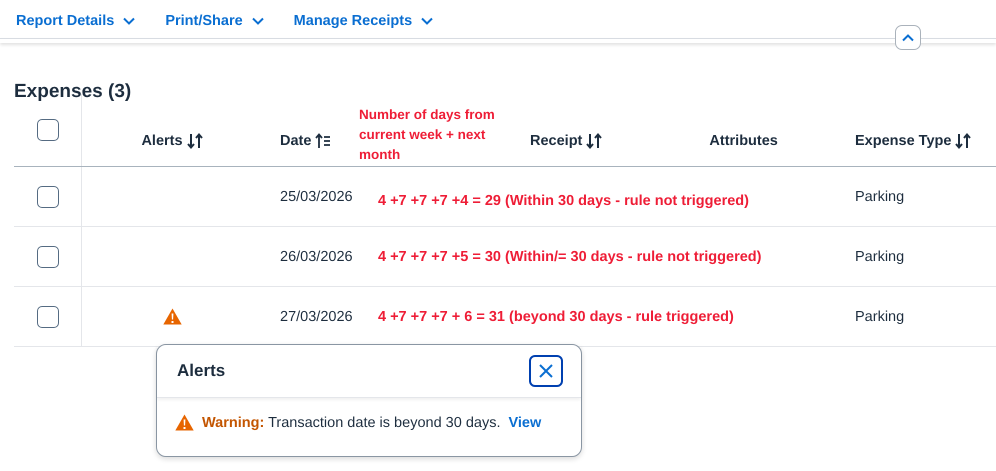 The width and height of the screenshot is (996, 471). I want to click on column-header: Alerts, so click(172, 141).